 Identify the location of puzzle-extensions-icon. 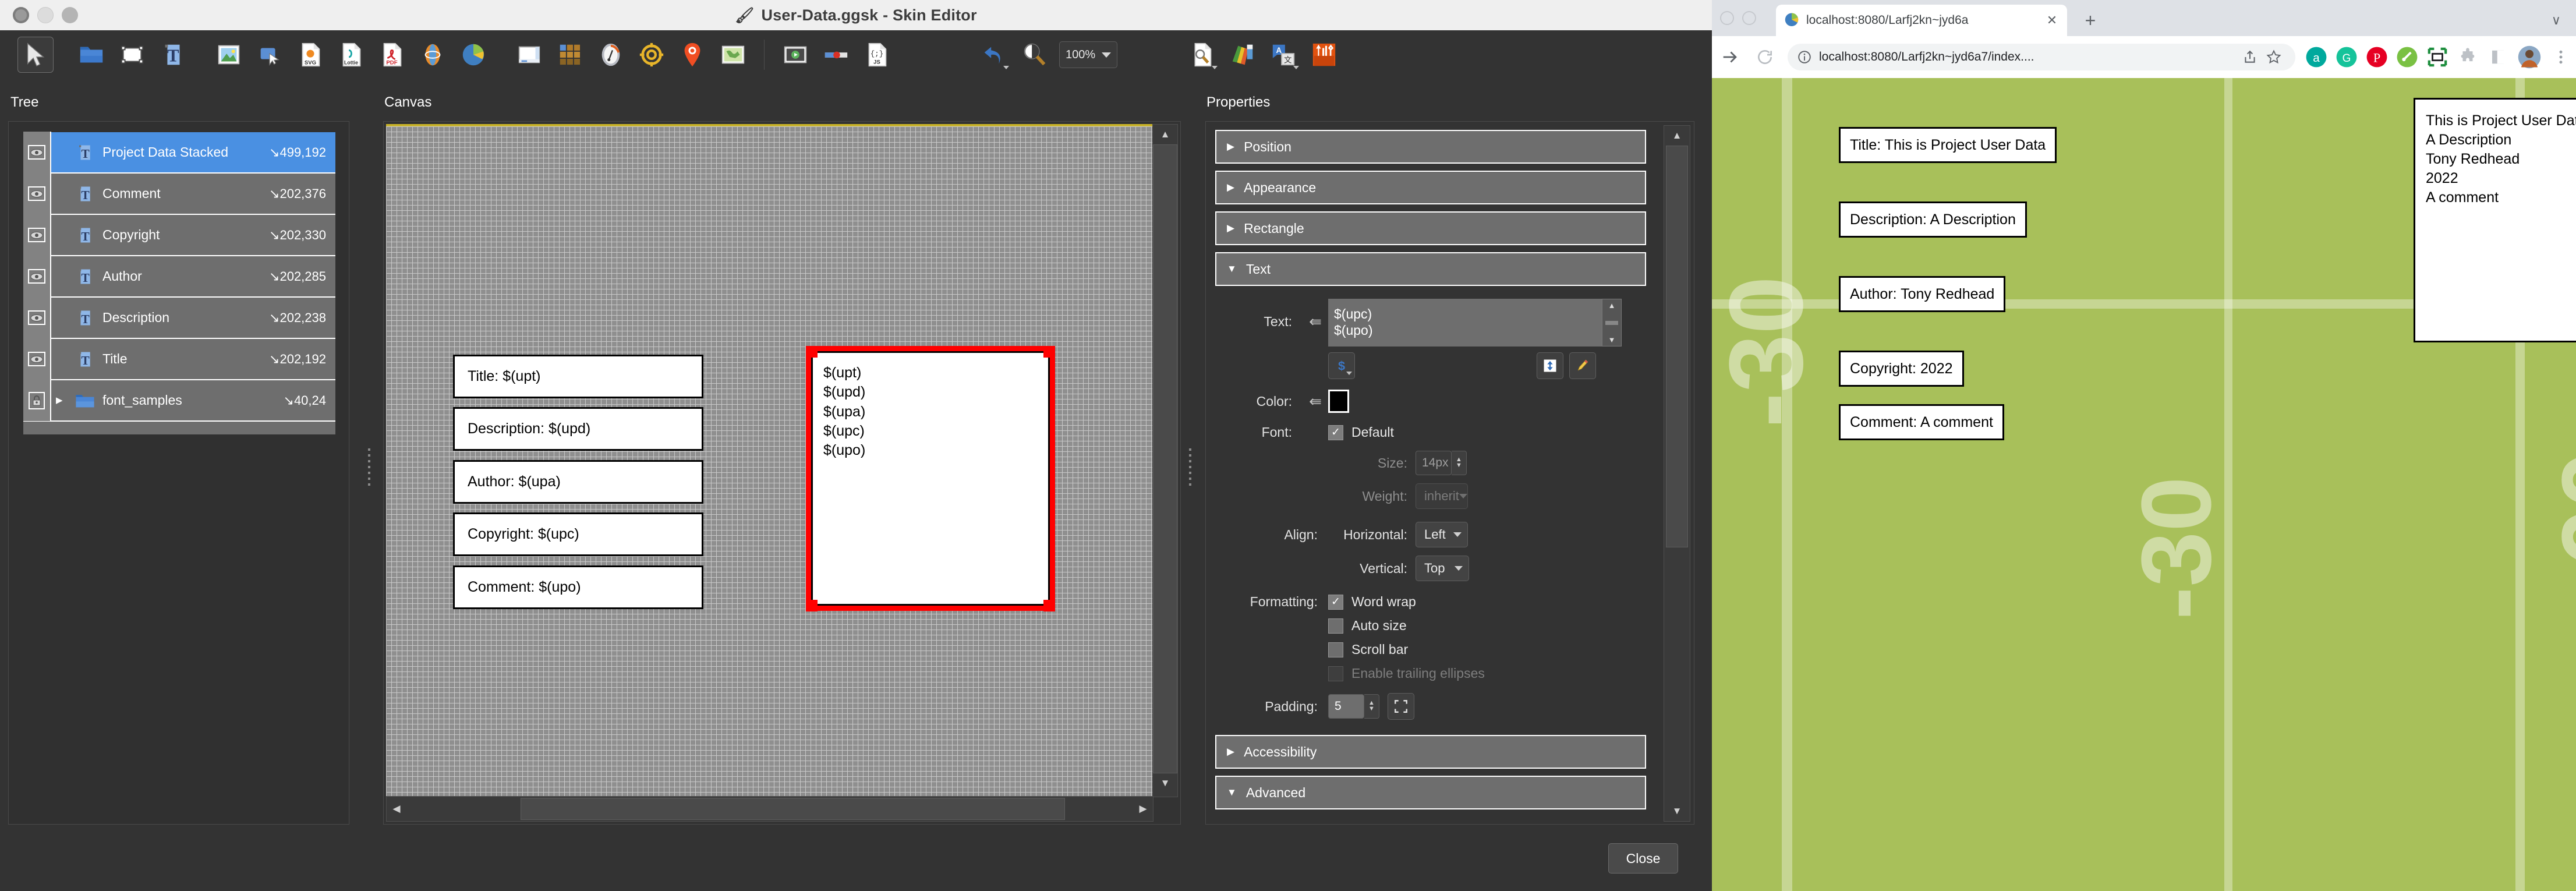
(2468, 57).